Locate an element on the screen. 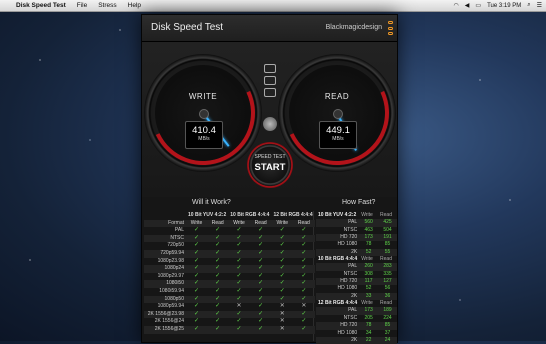 The height and width of the screenshot is (344, 546). wifi-icon: ◠ is located at coordinates (456, 5).